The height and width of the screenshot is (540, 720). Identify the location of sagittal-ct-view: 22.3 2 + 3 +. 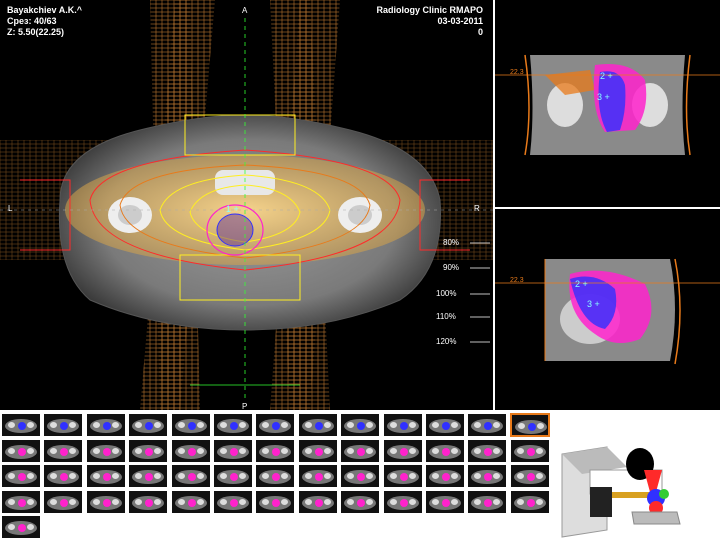
(607, 309).